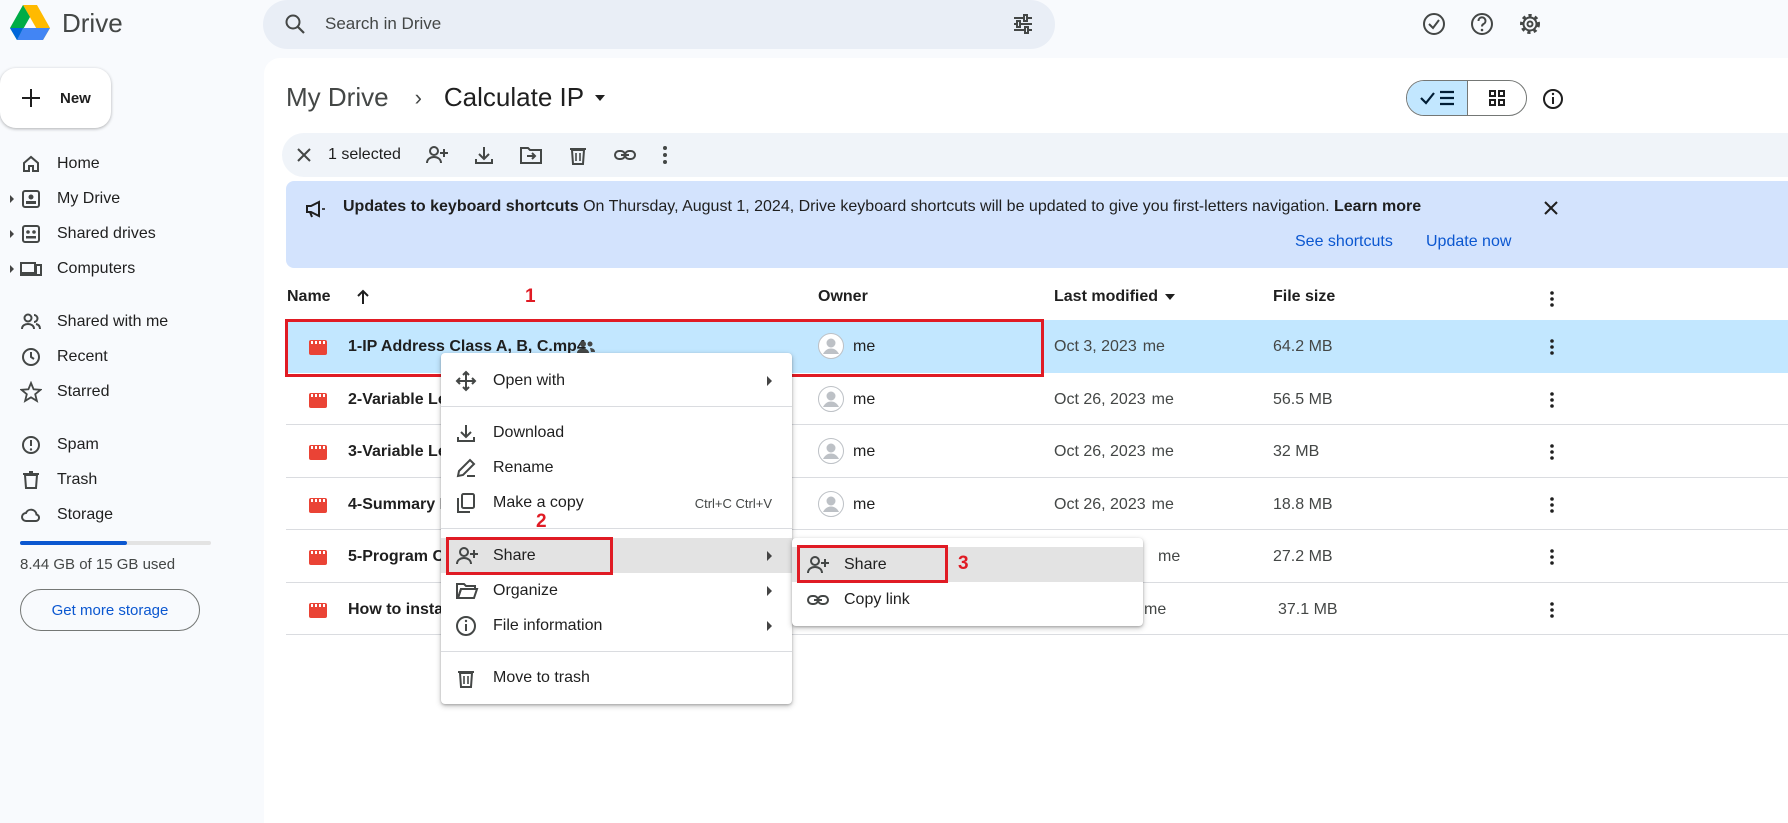  I want to click on file-size: 27.2 MB, so click(1303, 556).